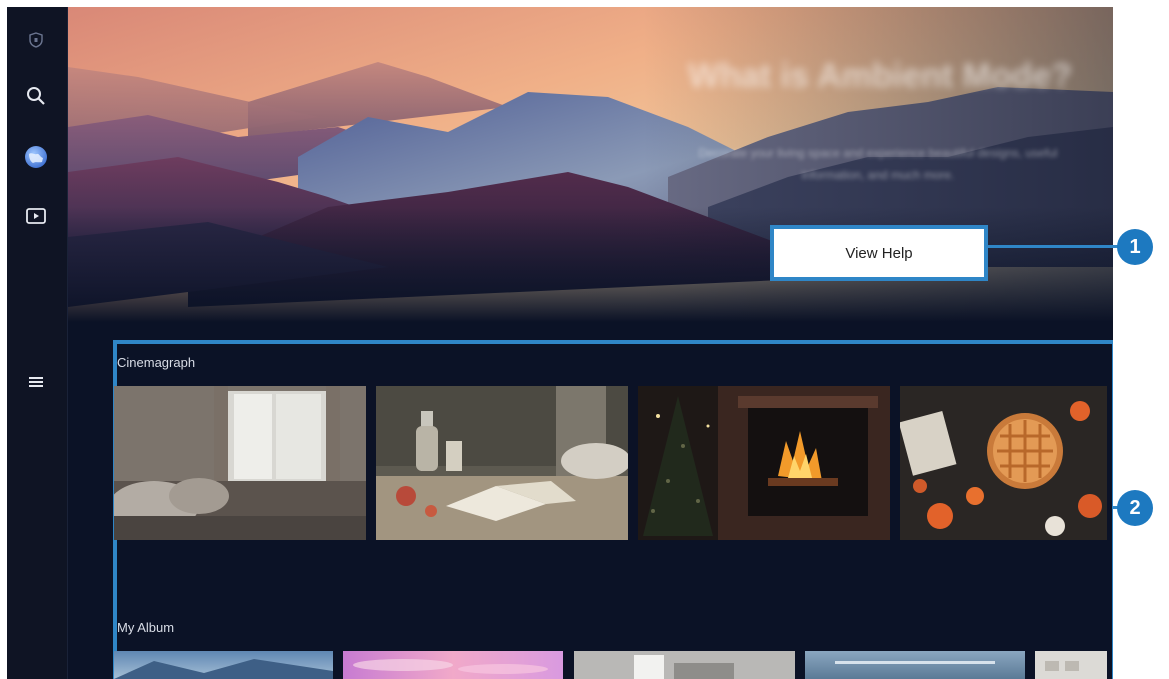  Describe the element at coordinates (36, 40) in the screenshot. I see `shield-icon` at that location.